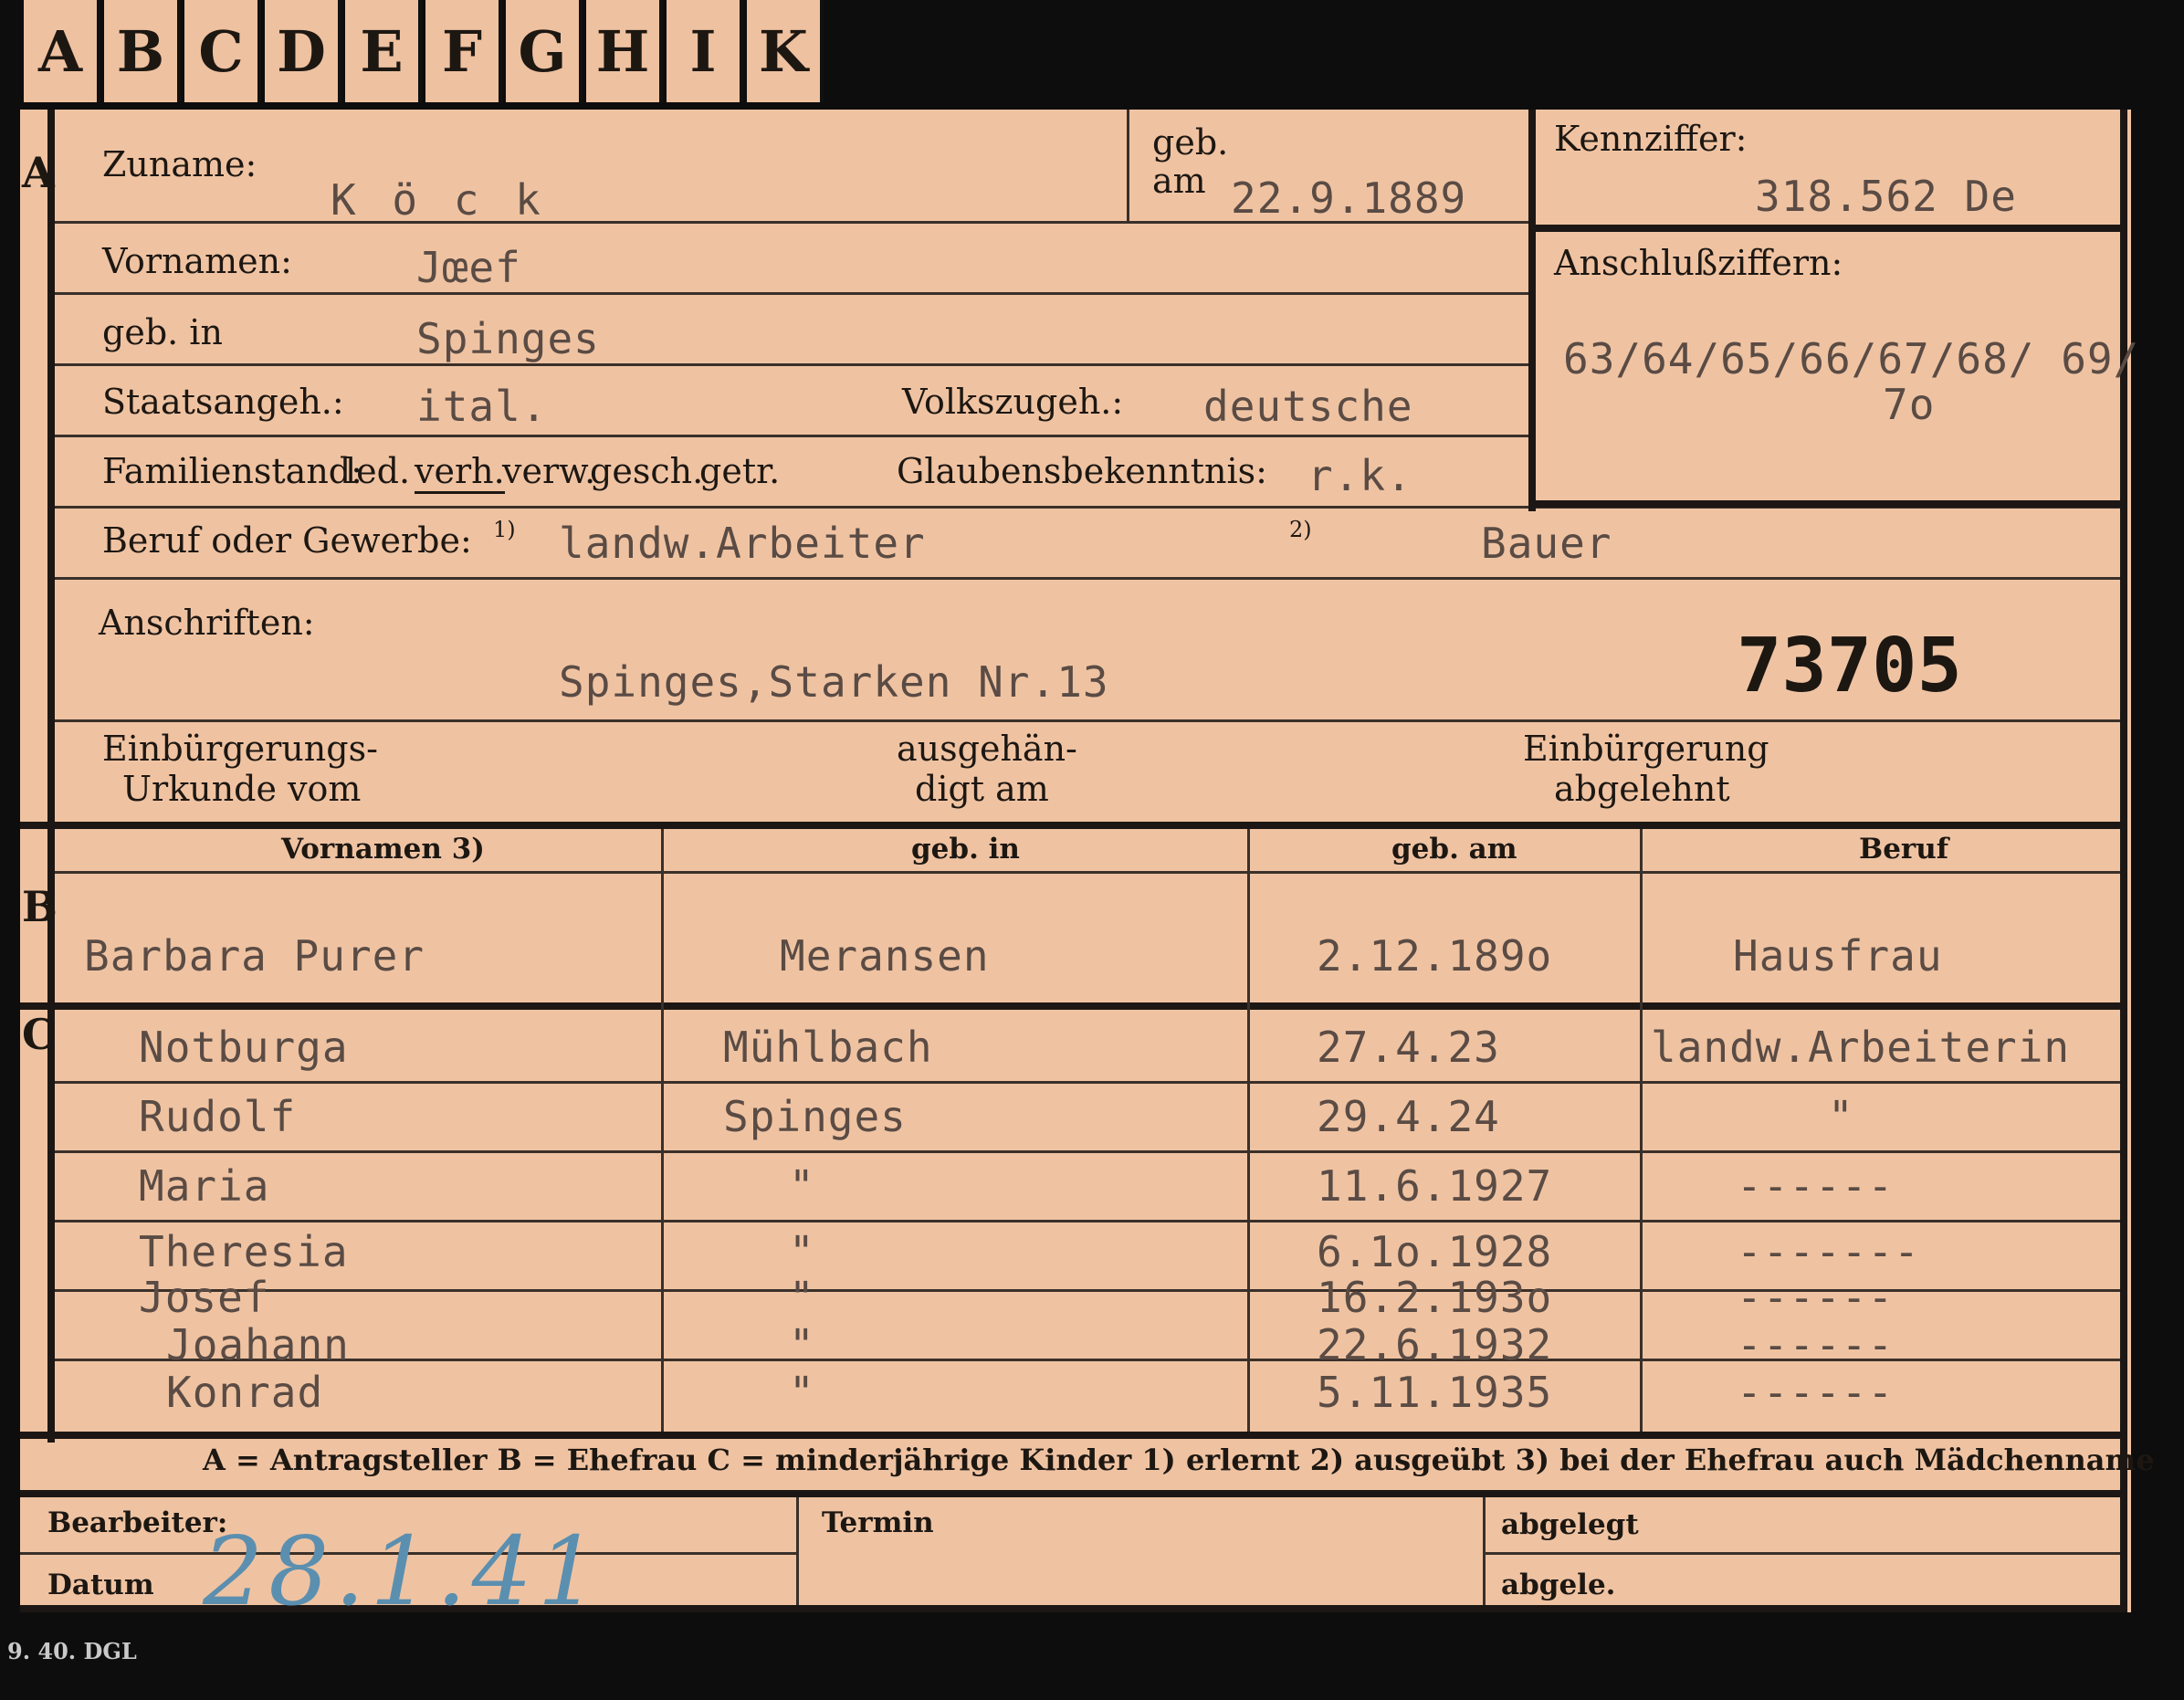 This screenshot has width=2184, height=1700. What do you see at coordinates (1179, 181) in the screenshot?
I see `born-on-label-2: am` at bounding box center [1179, 181].